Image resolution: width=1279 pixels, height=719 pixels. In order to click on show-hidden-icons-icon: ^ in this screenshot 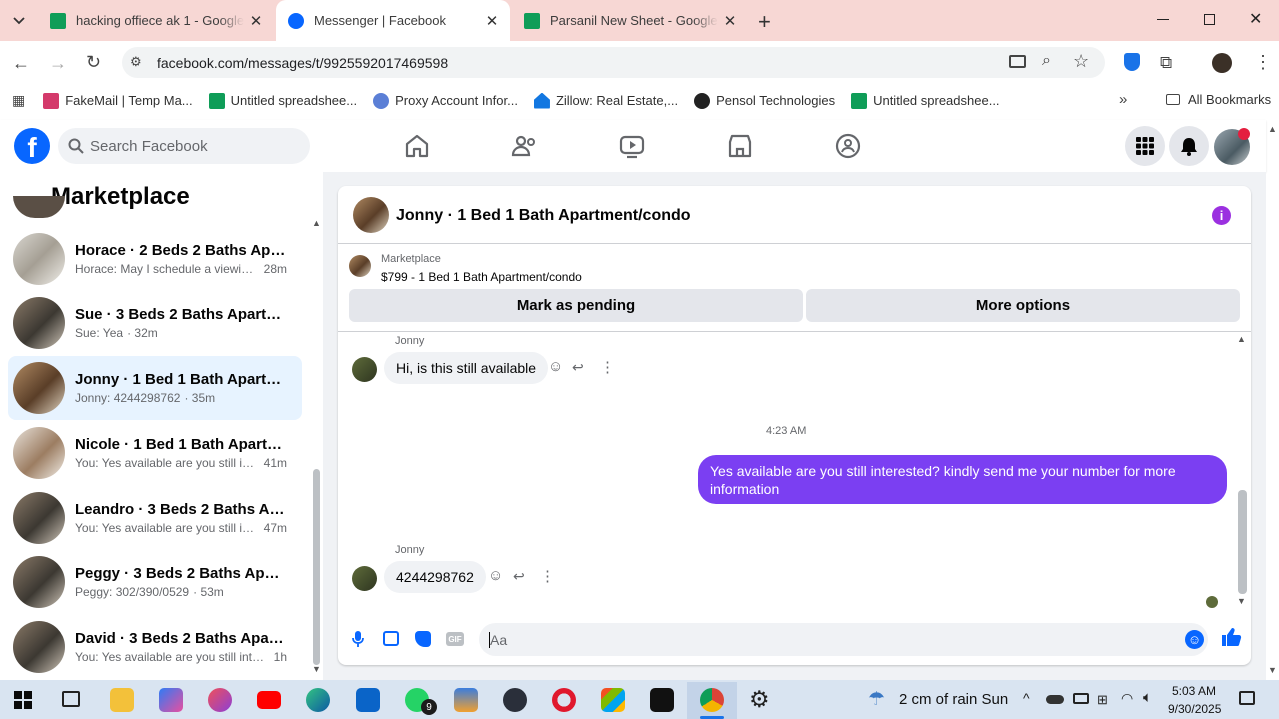, I will do `click(1026, 698)`.